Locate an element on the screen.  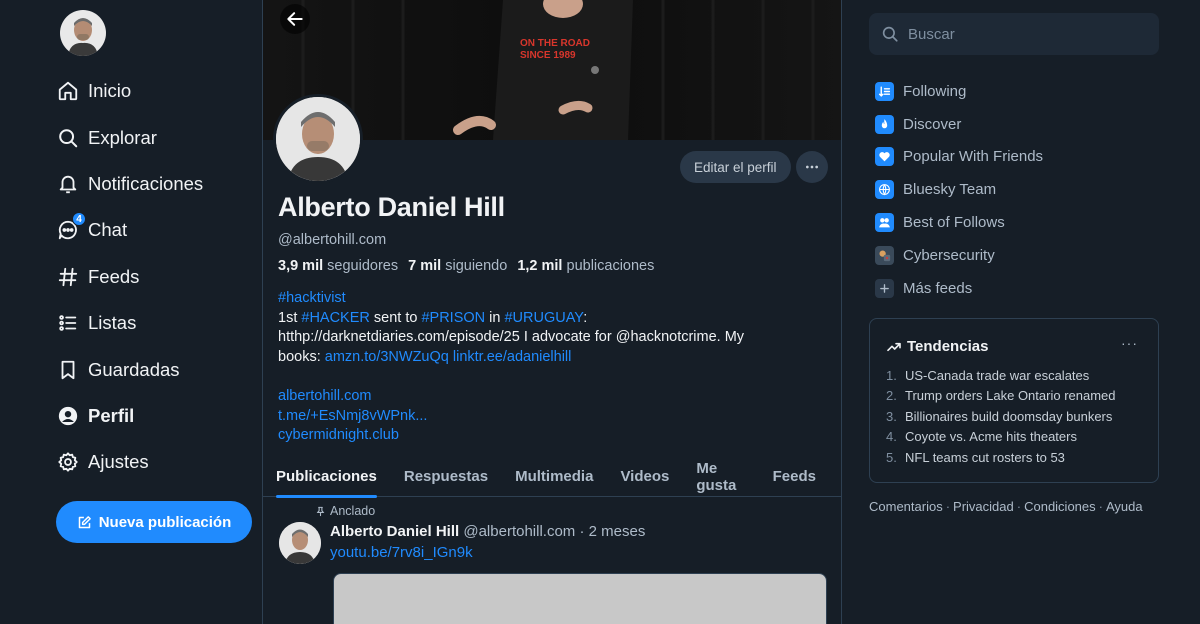
post-avatar is located at coordinates (300, 543).